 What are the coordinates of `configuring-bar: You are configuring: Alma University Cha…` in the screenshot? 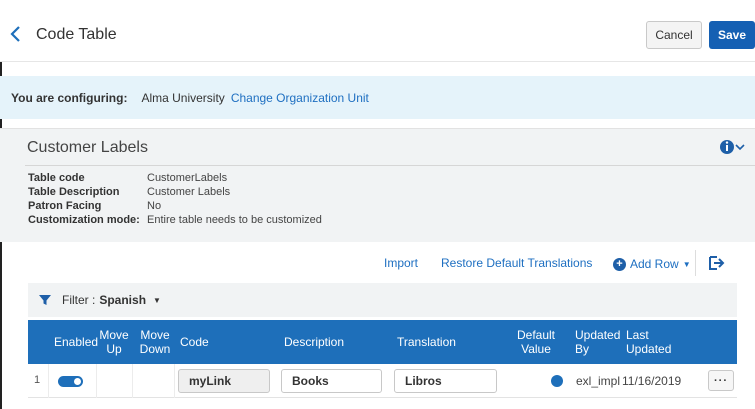 It's located at (377, 97).